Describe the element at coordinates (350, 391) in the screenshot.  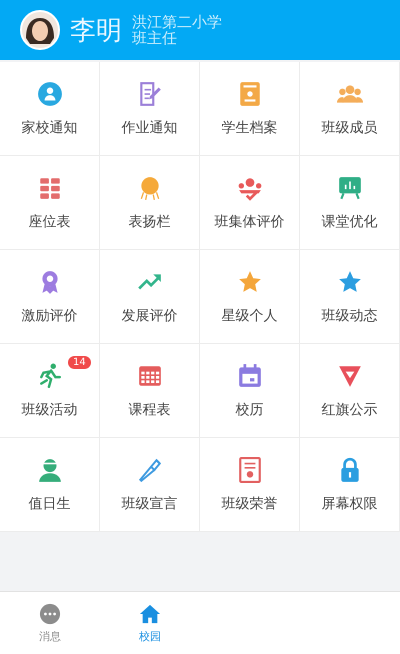
I see `feature-tile: 红旗公示` at that location.